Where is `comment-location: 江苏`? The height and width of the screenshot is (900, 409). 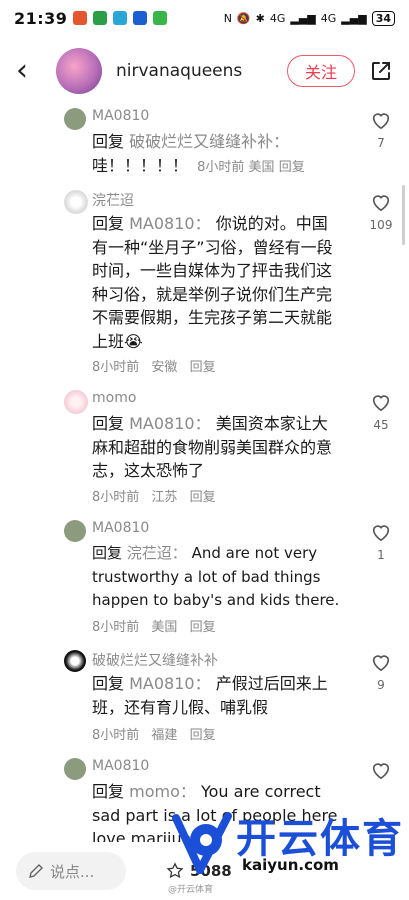
comment-location: 江苏 is located at coordinates (164, 497).